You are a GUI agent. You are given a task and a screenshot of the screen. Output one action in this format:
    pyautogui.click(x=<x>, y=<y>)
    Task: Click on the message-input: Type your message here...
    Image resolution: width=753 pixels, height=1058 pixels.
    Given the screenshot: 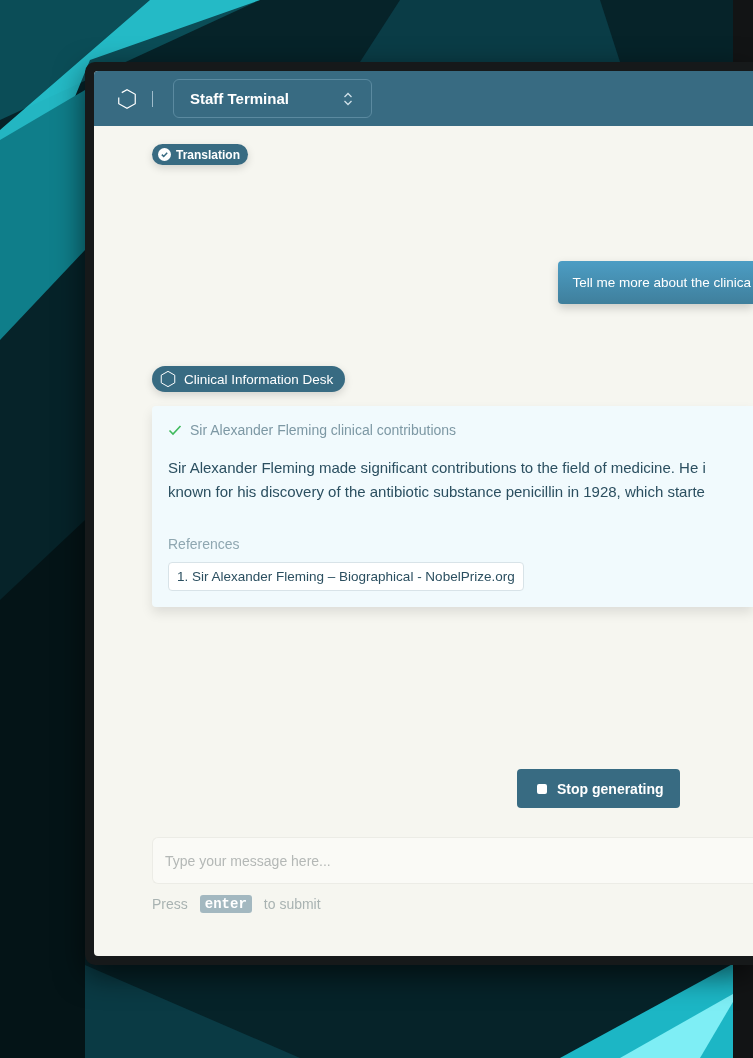 What is the action you would take?
    pyautogui.click(x=452, y=860)
    